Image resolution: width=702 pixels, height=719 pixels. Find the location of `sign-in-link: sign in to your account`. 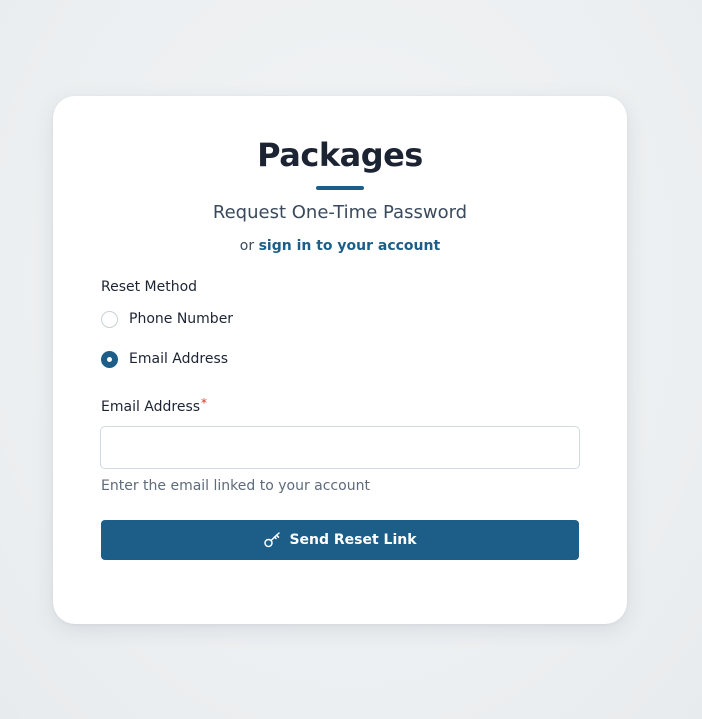

sign-in-link: sign in to your account is located at coordinates (350, 246).